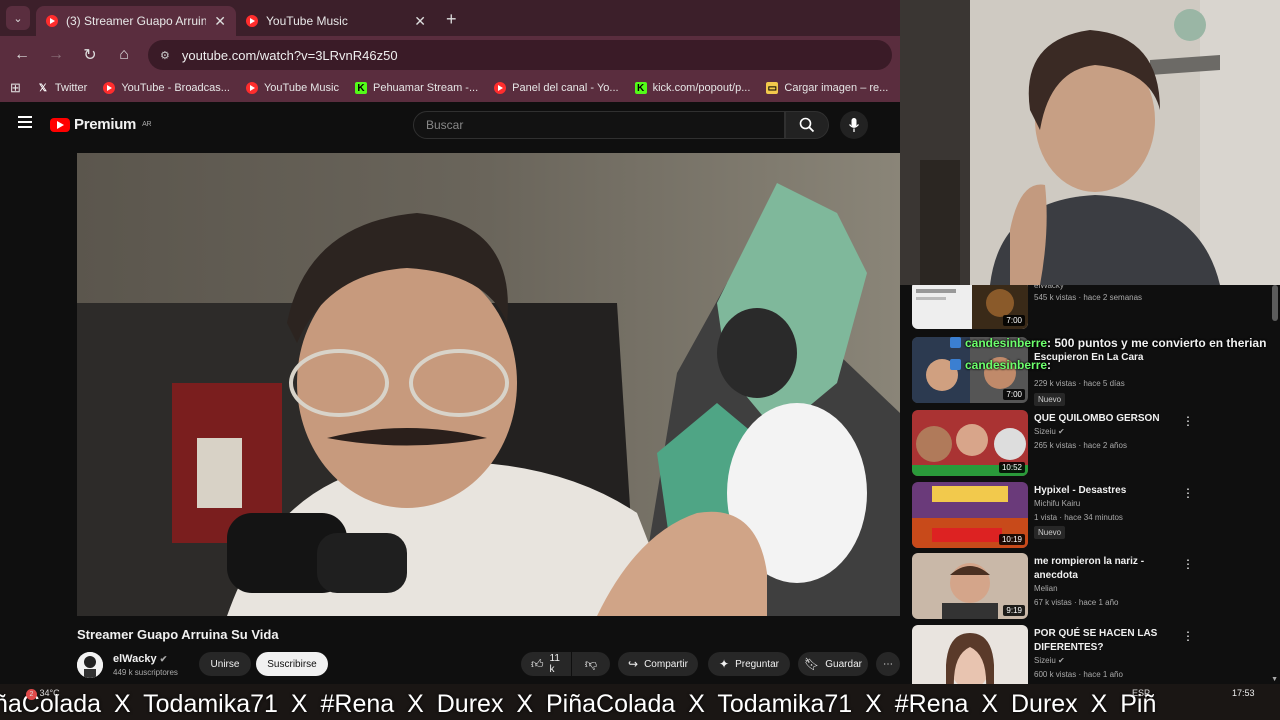 This screenshot has height=720, width=1280. I want to click on share-button: ↪ Compartir, so click(658, 664).